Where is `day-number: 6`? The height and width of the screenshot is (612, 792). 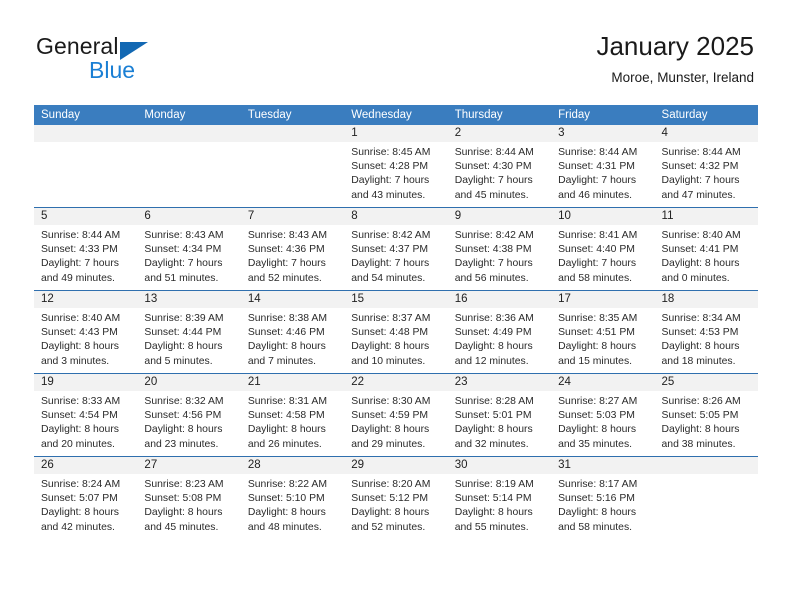 day-number: 6 is located at coordinates (189, 216).